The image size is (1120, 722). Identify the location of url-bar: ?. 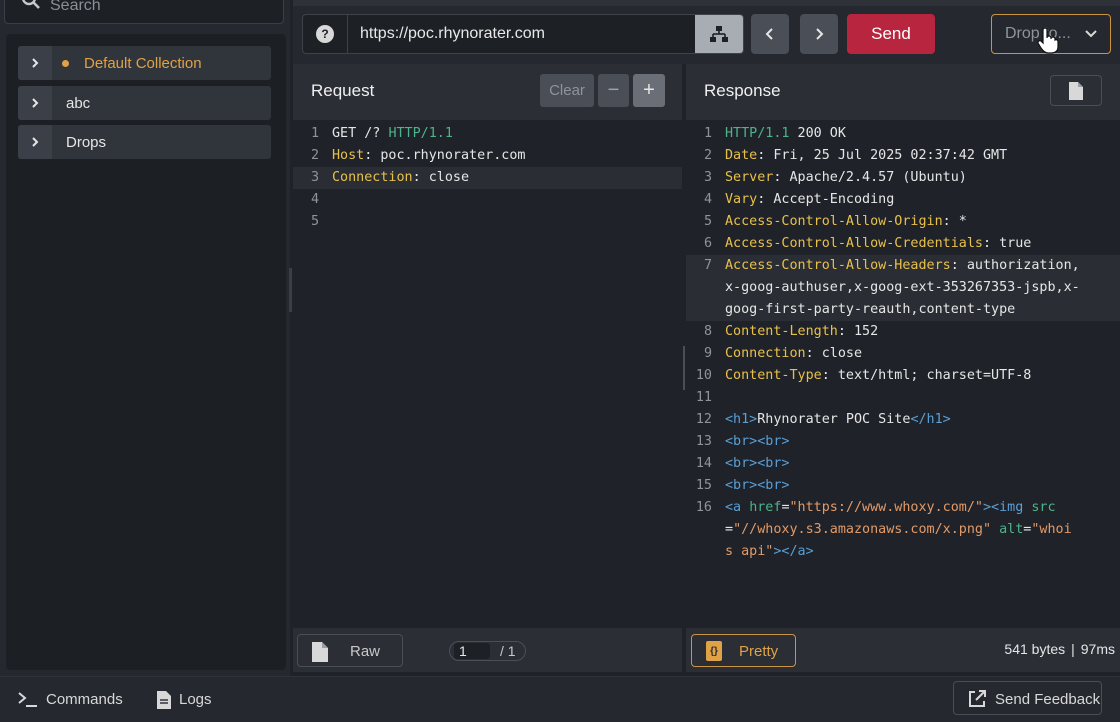
(523, 34).